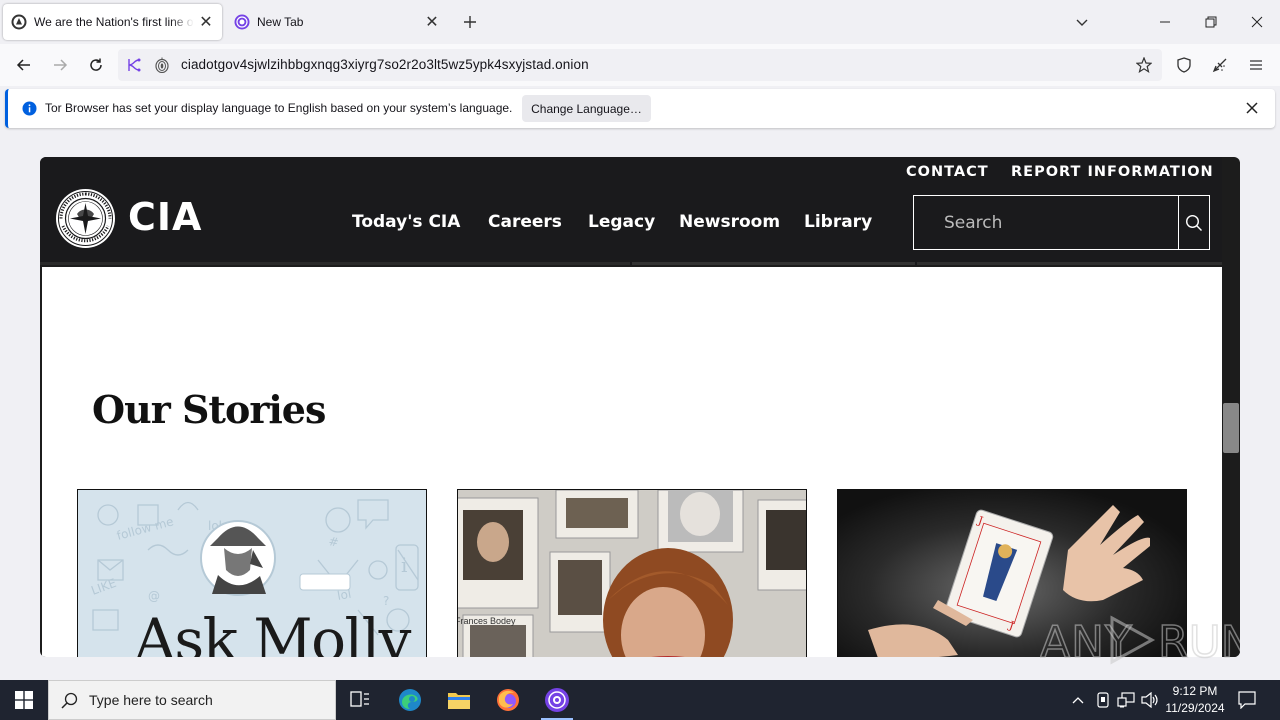  What do you see at coordinates (1112, 172) in the screenshot?
I see `report-information-link: REPORT INFORMATION` at bounding box center [1112, 172].